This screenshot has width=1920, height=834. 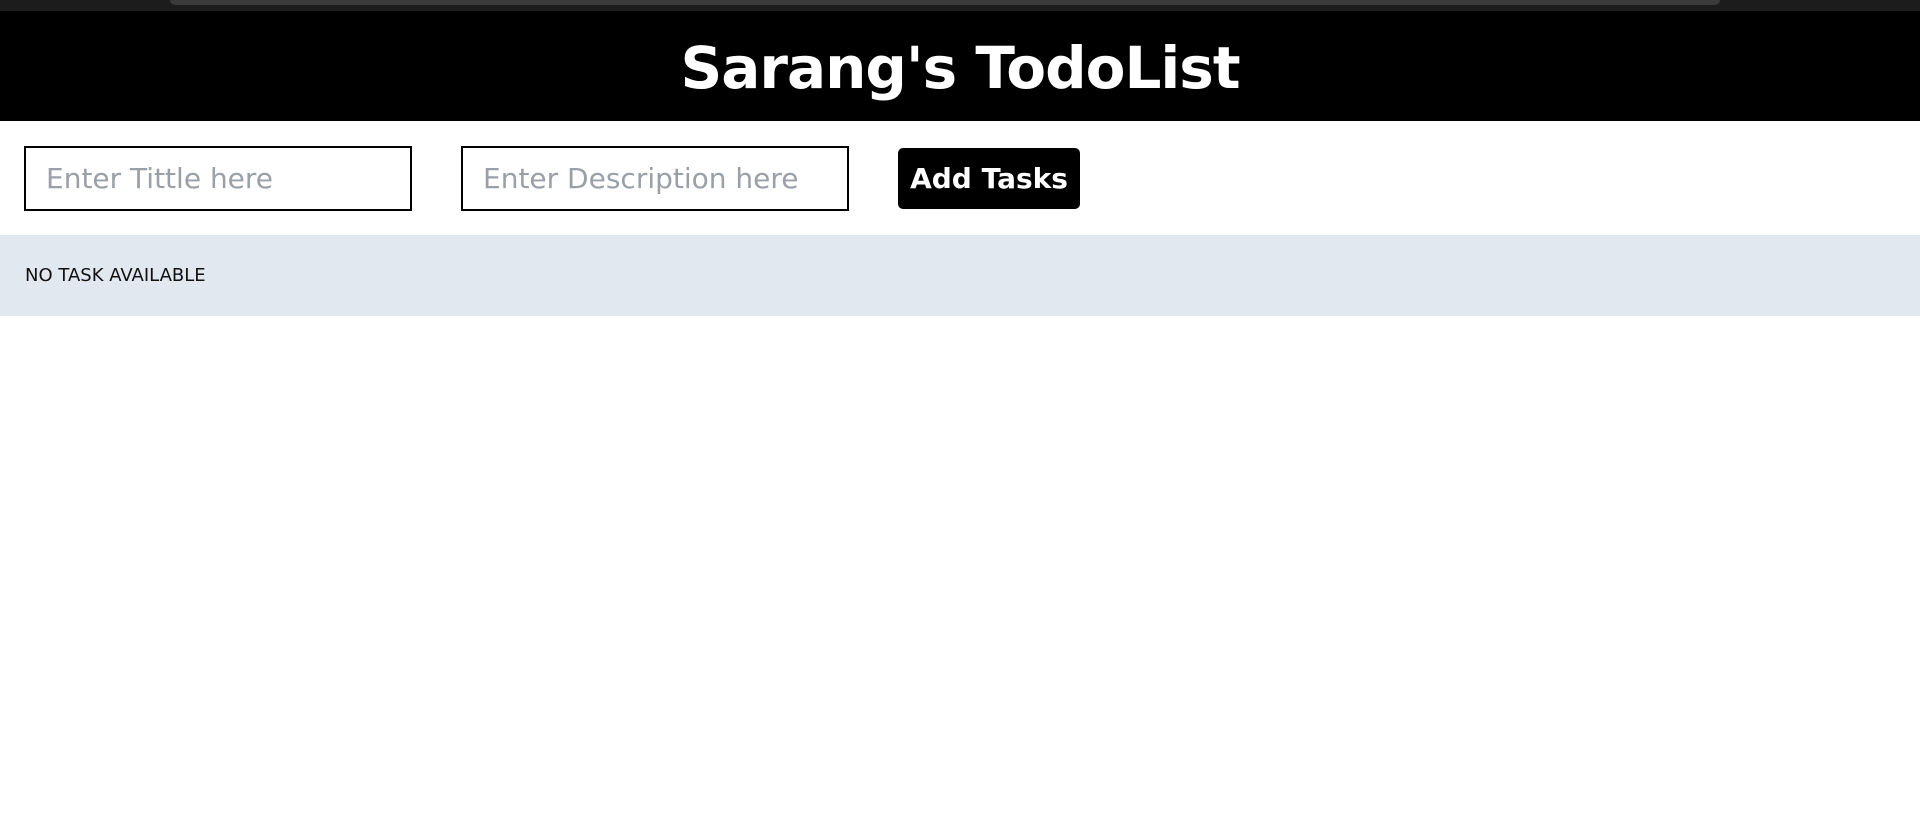 I want to click on task-list-panel: NO TASK AVAILABLE, so click(x=960, y=275).